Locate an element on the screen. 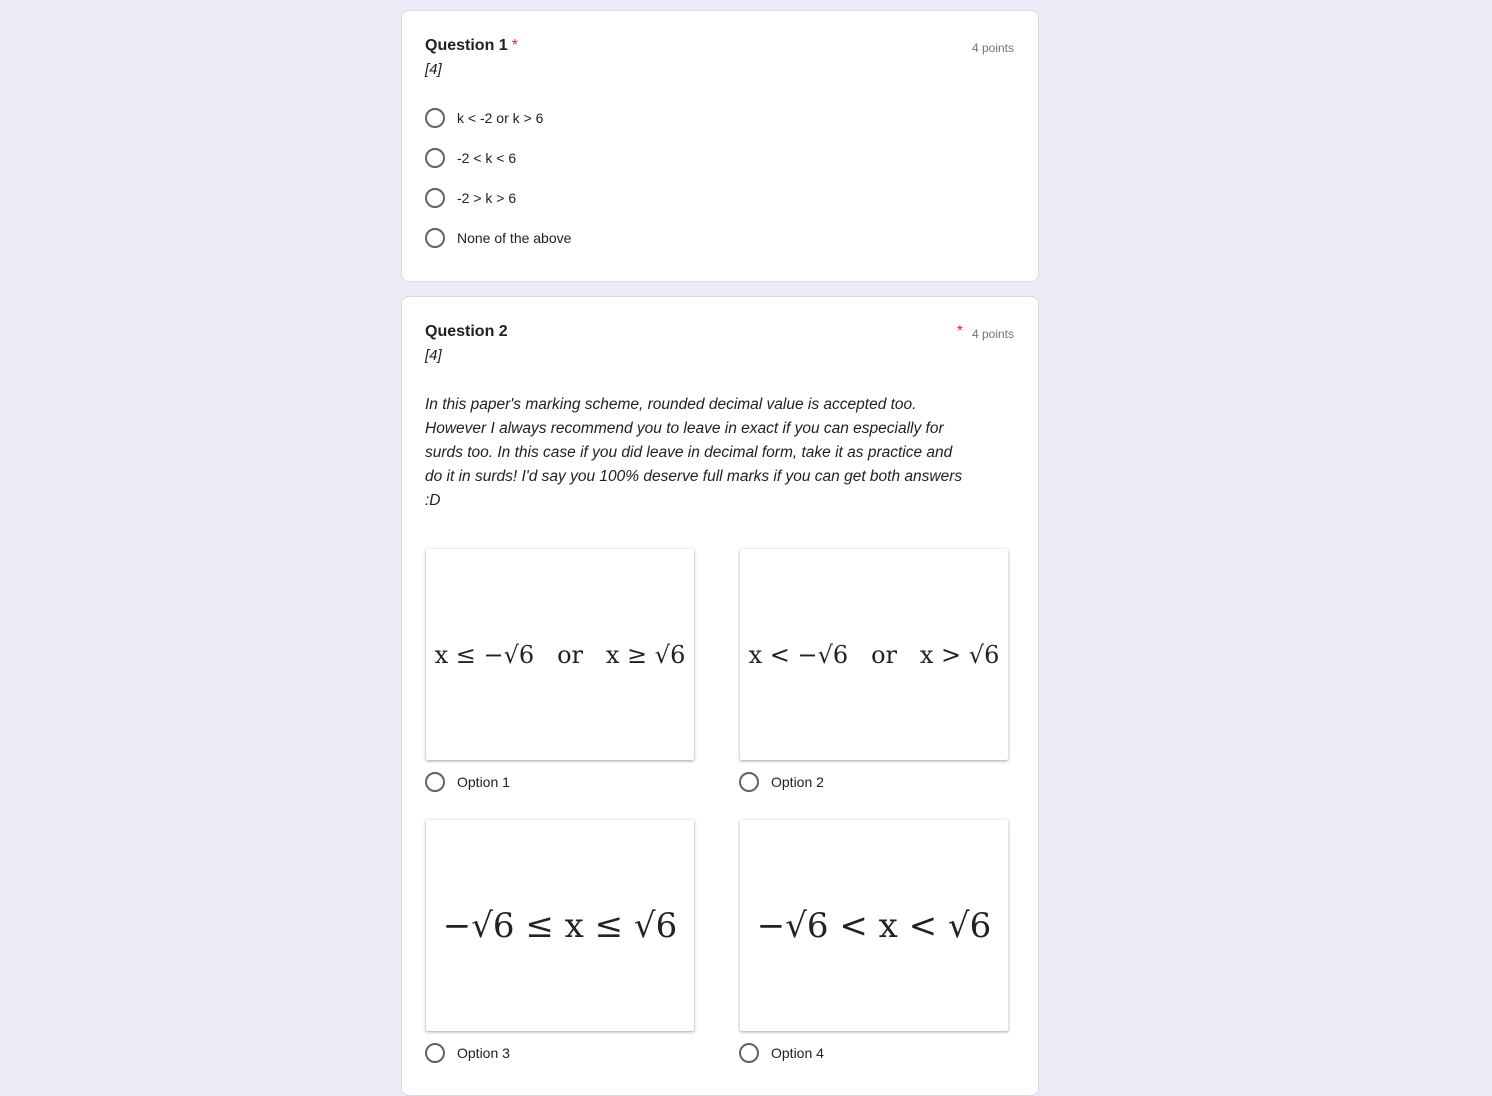 The height and width of the screenshot is (1096, 1492). question-1-option-2: -2 < k < 6 is located at coordinates (470, 158).